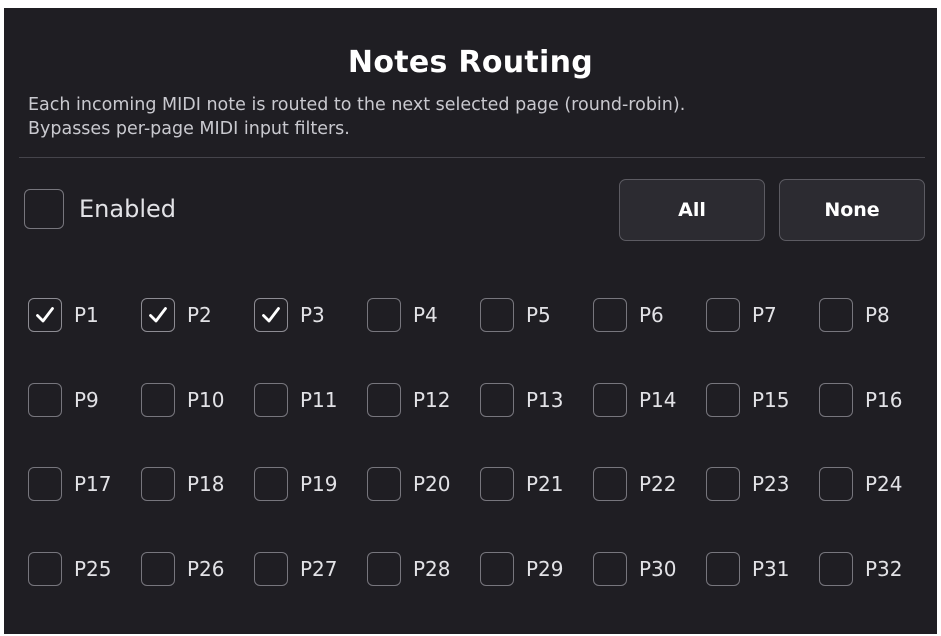  What do you see at coordinates (197, 340) in the screenshot?
I see `page-option-p2: P2` at bounding box center [197, 340].